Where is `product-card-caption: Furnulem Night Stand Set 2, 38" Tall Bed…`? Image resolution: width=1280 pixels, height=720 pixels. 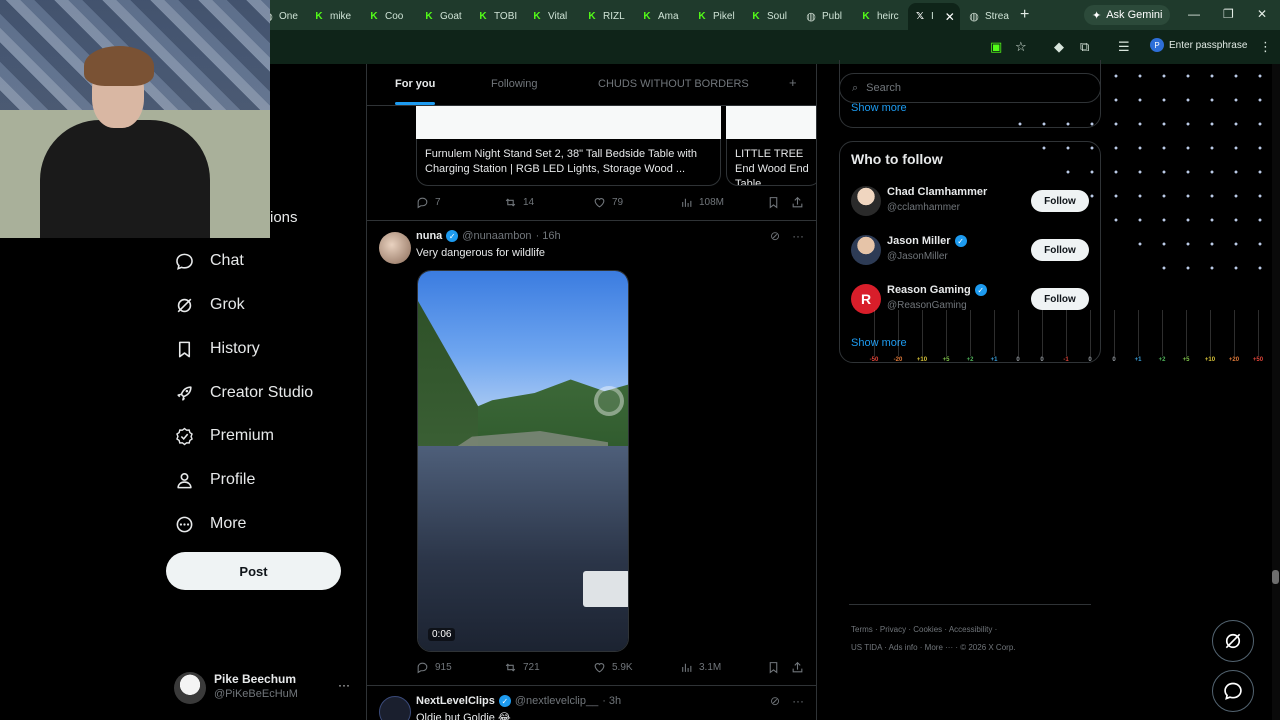
product-card-caption: Furnulem Night Stand Set 2, 38" Tall Bed… is located at coordinates (568, 162).